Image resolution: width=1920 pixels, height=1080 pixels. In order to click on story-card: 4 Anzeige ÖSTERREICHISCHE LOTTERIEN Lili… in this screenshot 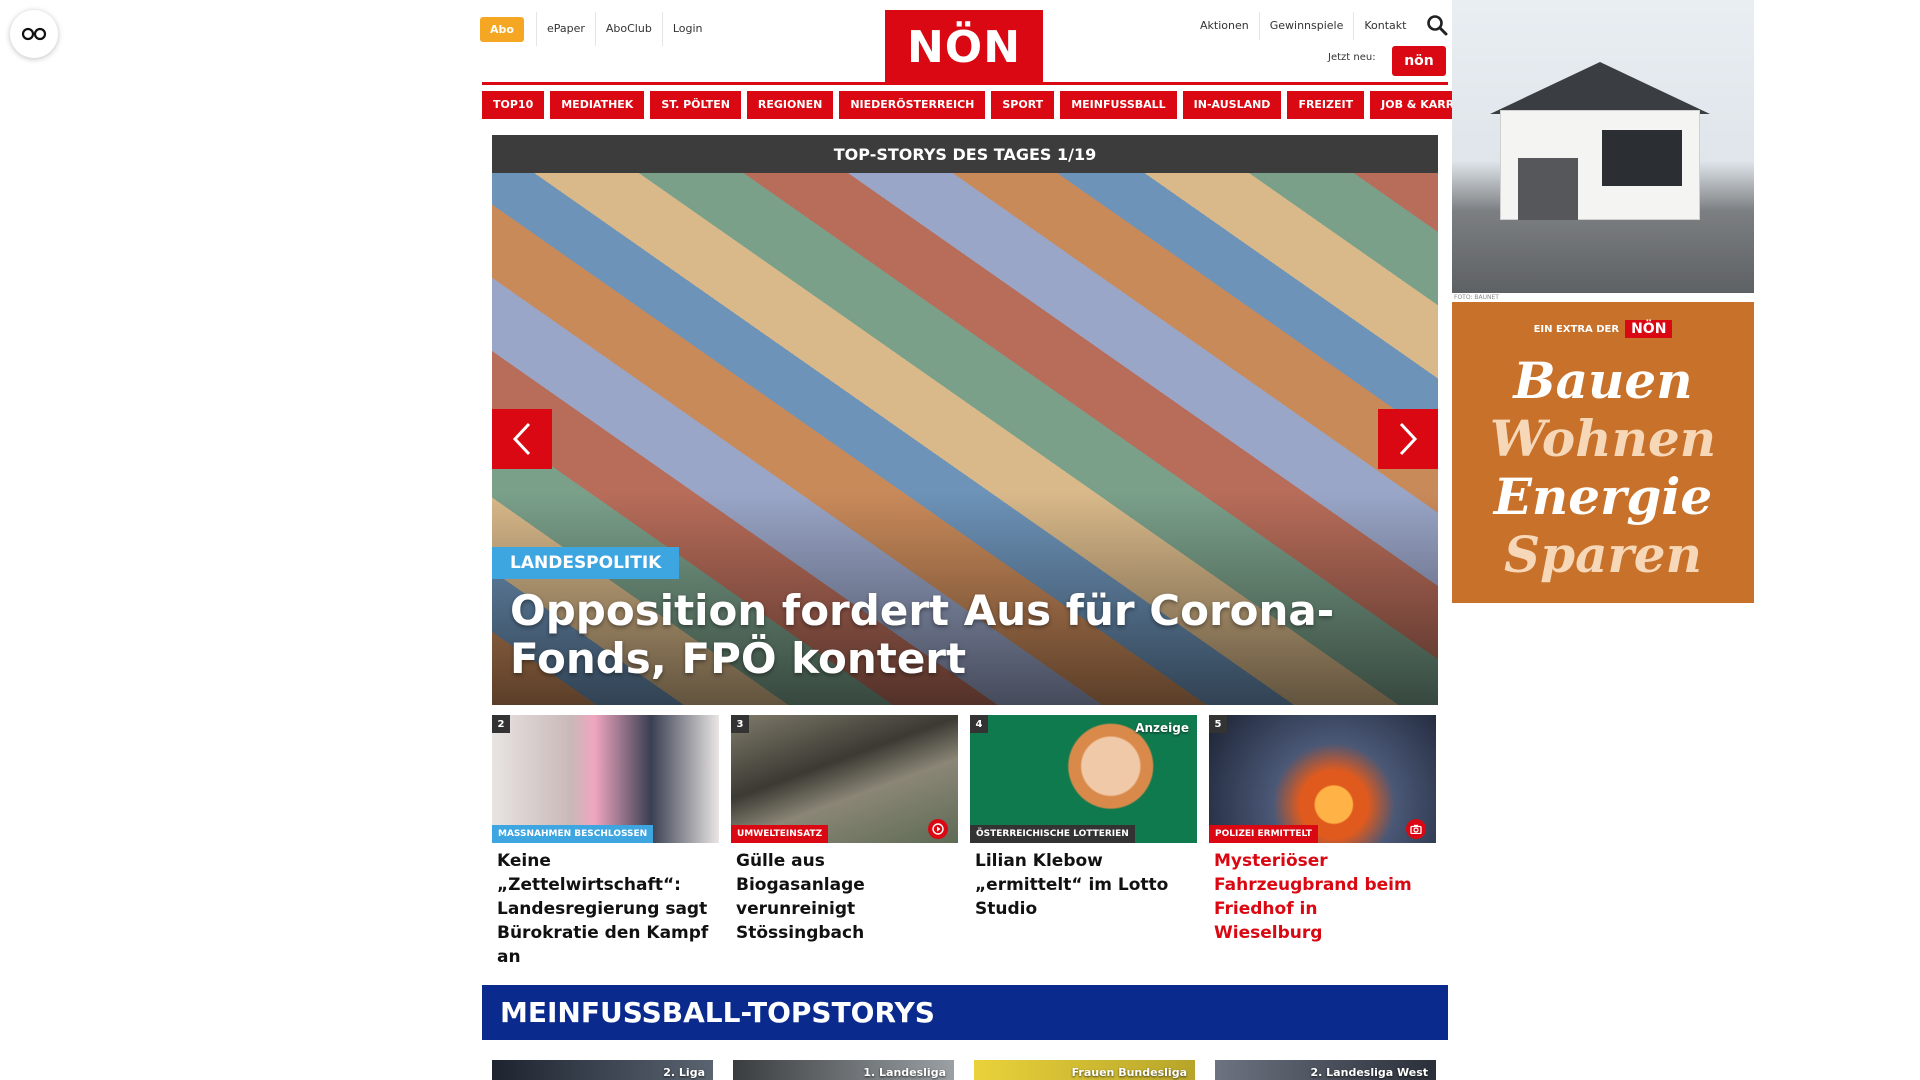, I will do `click(1083, 842)`.